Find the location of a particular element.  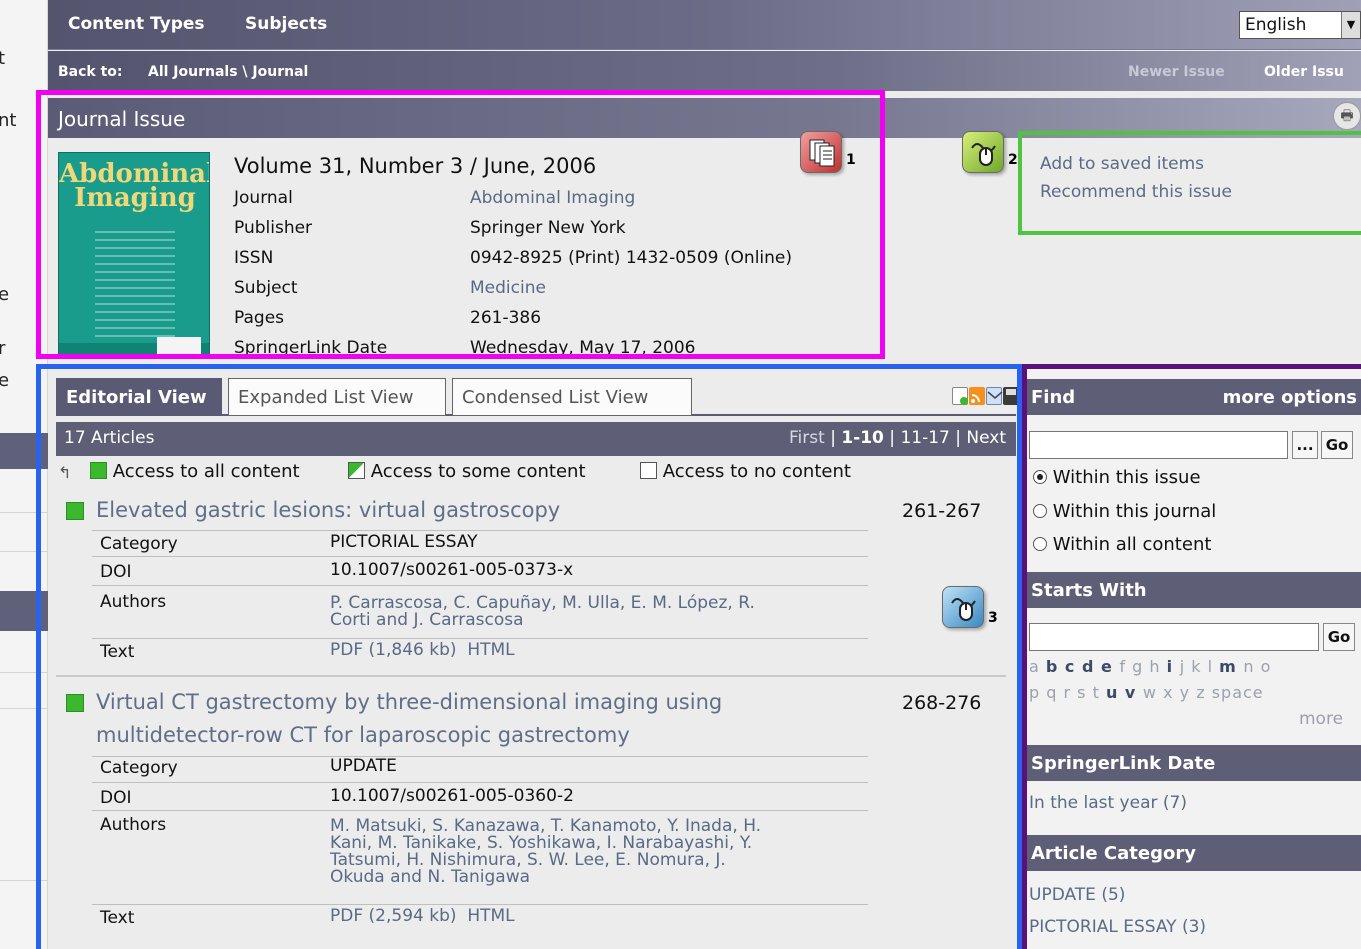

legend-none: Access to no content is located at coordinates (756, 471).